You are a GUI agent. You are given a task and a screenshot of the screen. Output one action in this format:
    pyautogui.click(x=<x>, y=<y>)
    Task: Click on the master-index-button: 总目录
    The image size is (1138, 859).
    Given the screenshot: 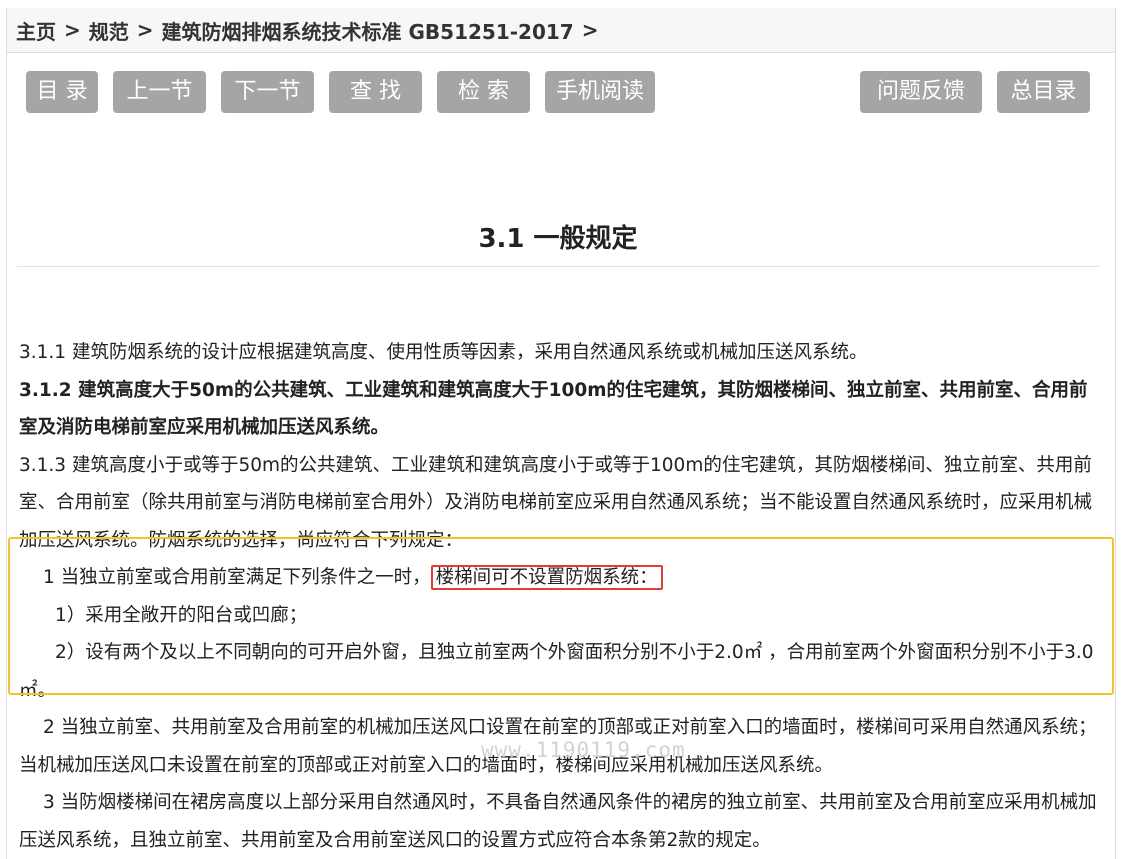 What is the action you would take?
    pyautogui.click(x=1043, y=92)
    